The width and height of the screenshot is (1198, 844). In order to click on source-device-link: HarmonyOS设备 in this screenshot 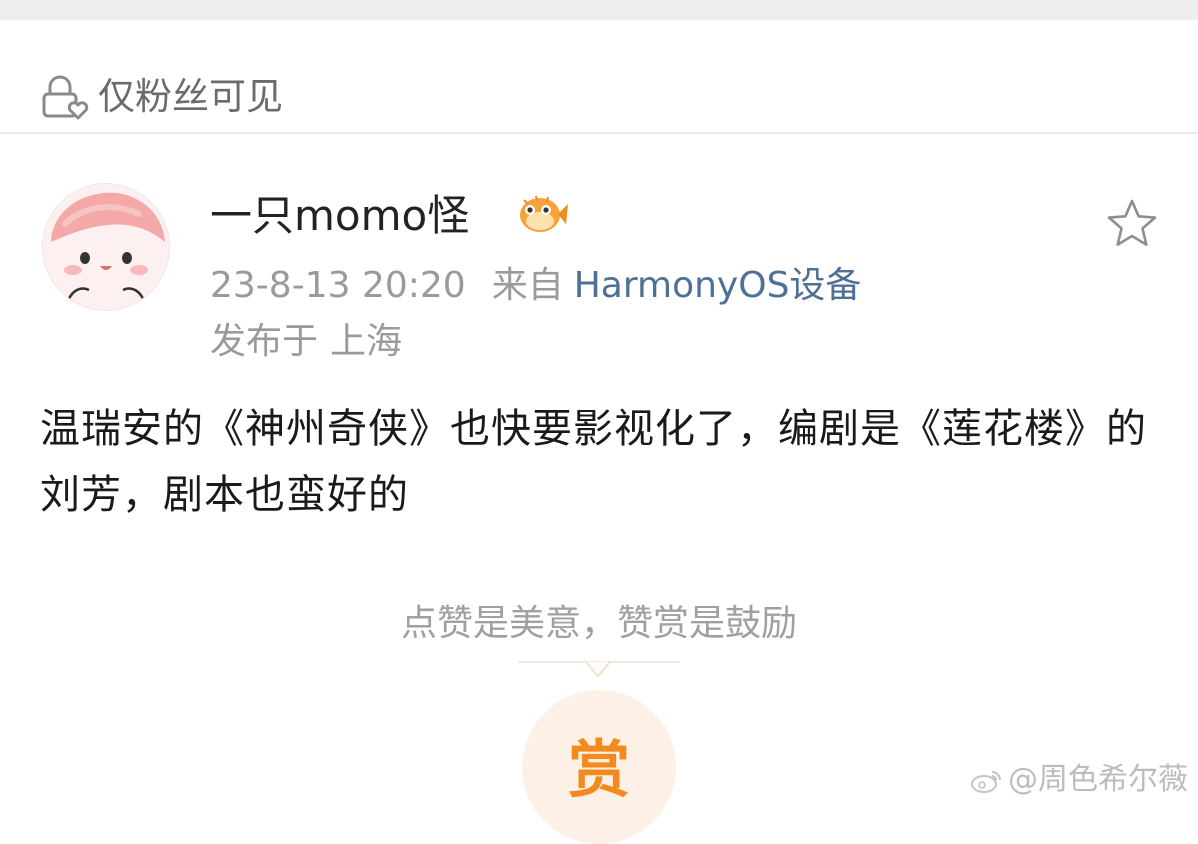, I will do `click(718, 285)`.